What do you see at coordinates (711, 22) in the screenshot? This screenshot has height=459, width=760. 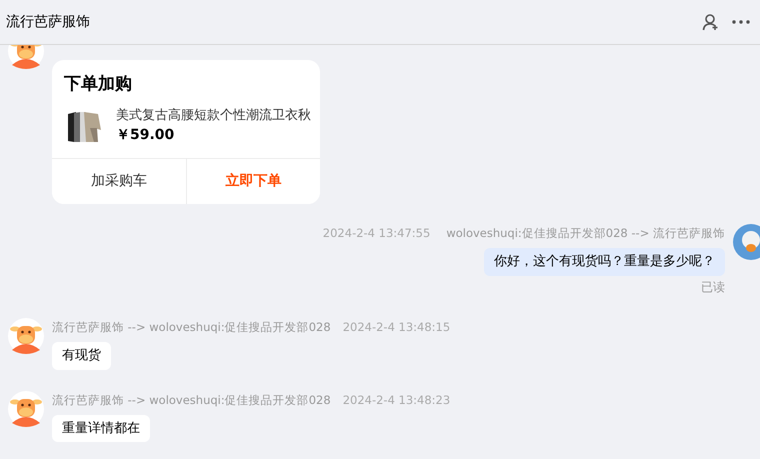 I see `add-contact-icon` at bounding box center [711, 22].